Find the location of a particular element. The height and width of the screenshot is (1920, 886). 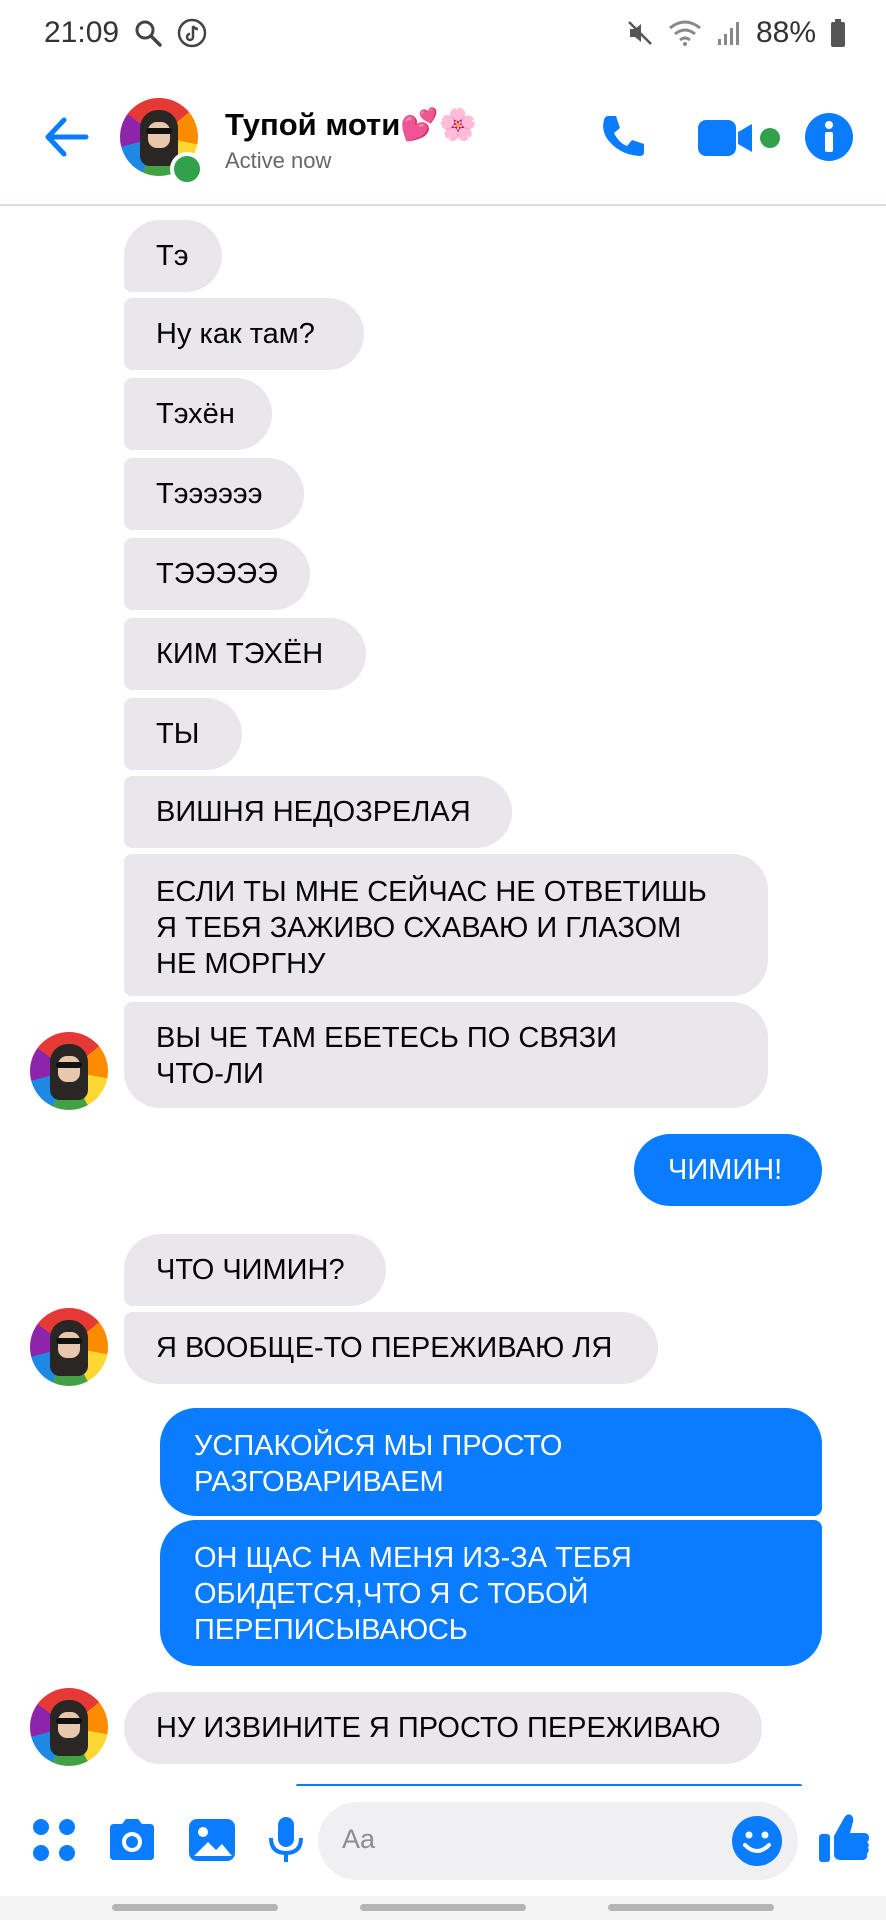

message-bubble-incoming: Тээээээ is located at coordinates (214, 494).